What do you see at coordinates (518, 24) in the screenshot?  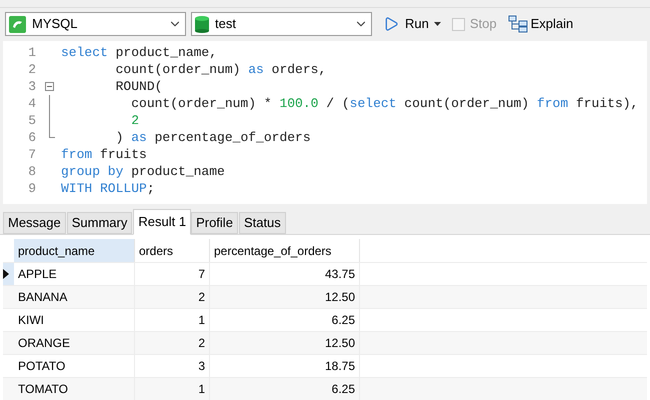 I see `diagram-icon` at bounding box center [518, 24].